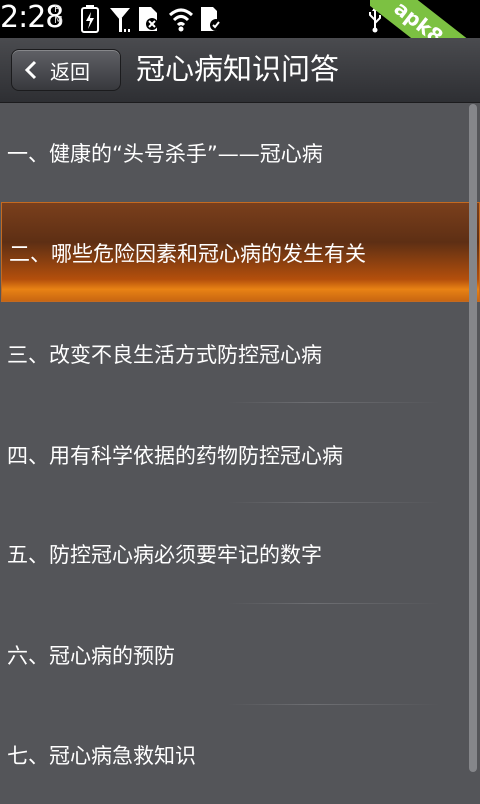 The width and height of the screenshot is (480, 804). I want to click on list-item-label: 三、改变不良生活方式防控冠心病, so click(164, 355).